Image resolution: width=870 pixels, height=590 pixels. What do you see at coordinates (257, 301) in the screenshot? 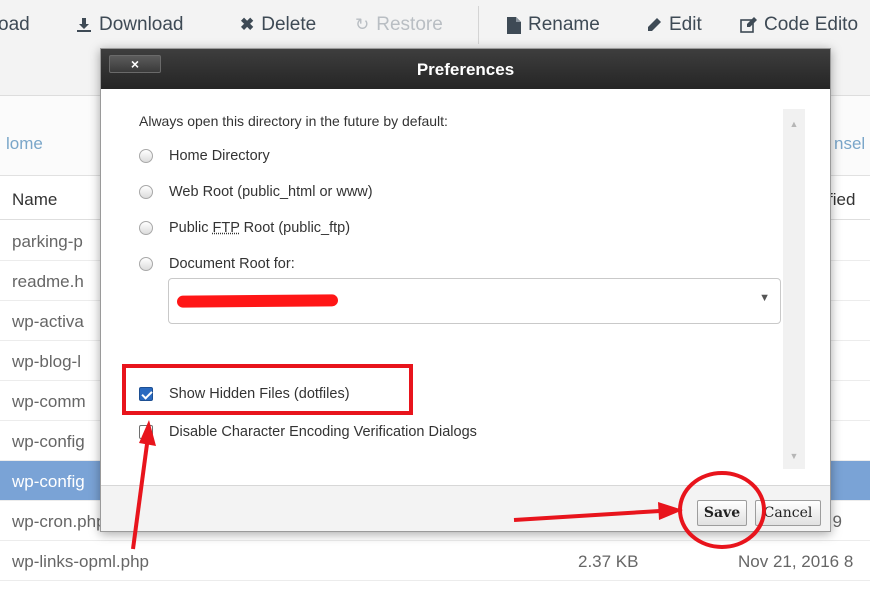
I see `redaction-mark` at bounding box center [257, 301].